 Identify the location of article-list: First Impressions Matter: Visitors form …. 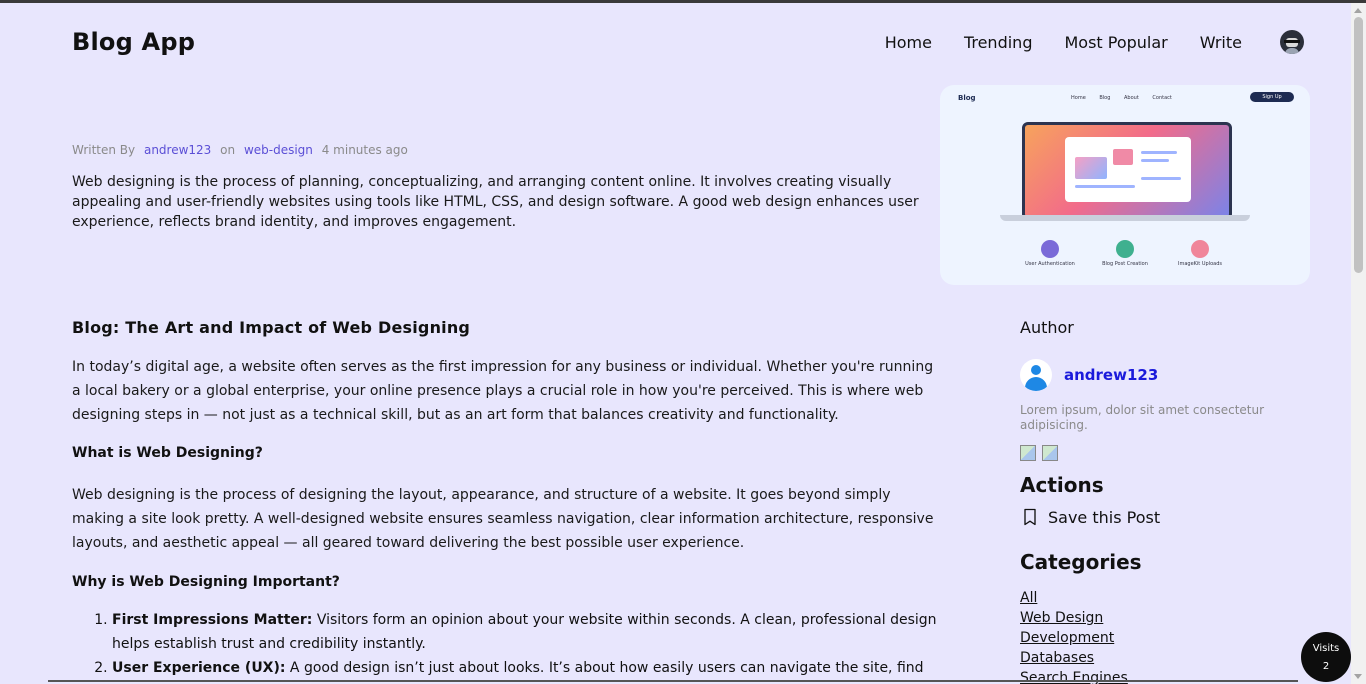
(507, 646).